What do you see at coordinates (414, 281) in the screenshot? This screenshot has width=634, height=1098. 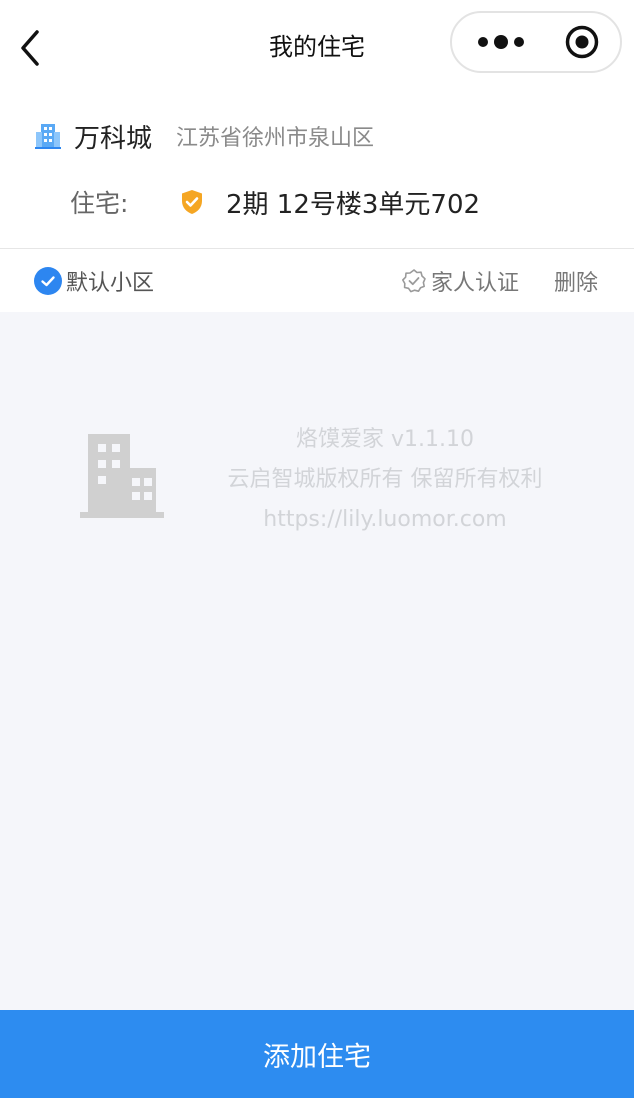 I see `verified-badge-icon` at bounding box center [414, 281].